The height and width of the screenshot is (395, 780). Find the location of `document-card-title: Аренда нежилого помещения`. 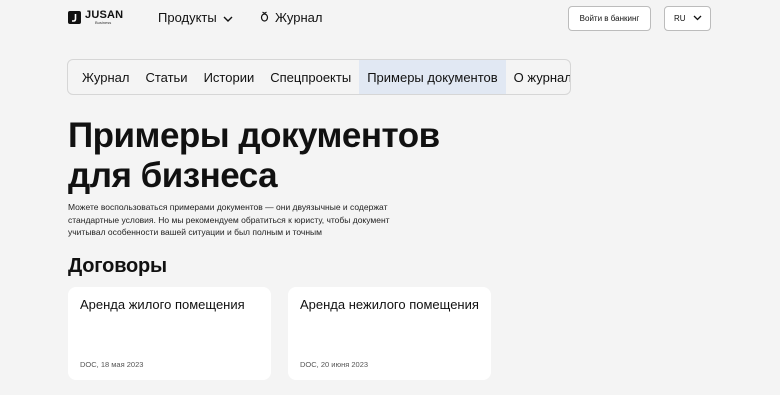

document-card-title: Аренда нежилого помещения is located at coordinates (389, 304).